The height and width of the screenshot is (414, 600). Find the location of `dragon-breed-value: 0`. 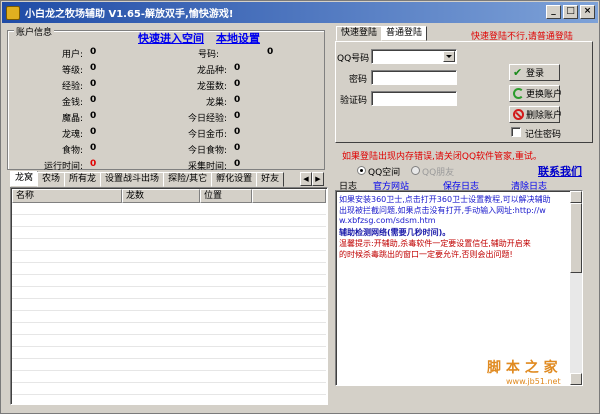

dragon-breed-value: 0 is located at coordinates (237, 68).